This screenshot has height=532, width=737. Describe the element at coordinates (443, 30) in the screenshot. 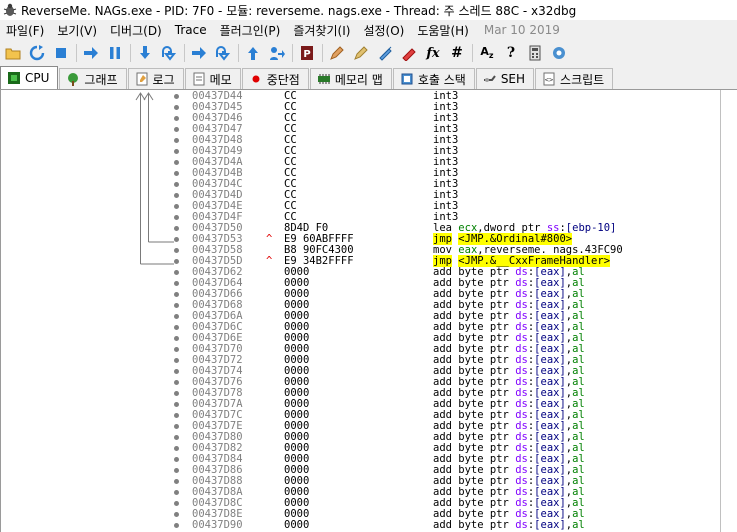

I see `menu-help: 도움말(H)` at that location.